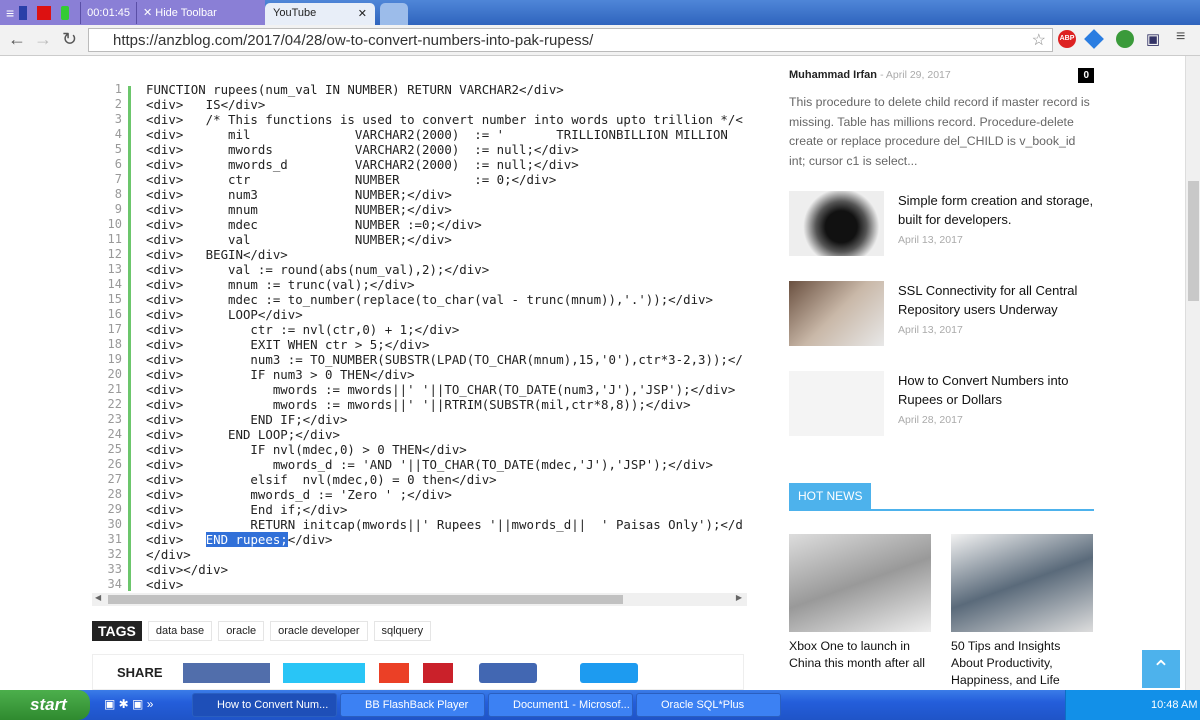  Describe the element at coordinates (324, 673) in the screenshot. I see `twitter-share-button` at that location.